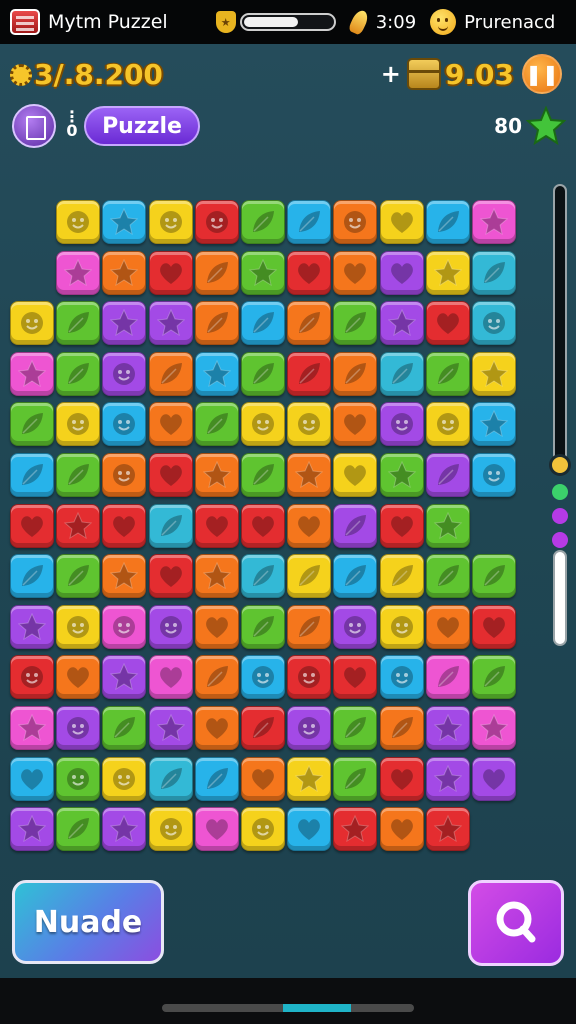 The width and height of the screenshot is (576, 1024). What do you see at coordinates (88, 922) in the screenshot?
I see `nuade-button: Nuade` at bounding box center [88, 922].